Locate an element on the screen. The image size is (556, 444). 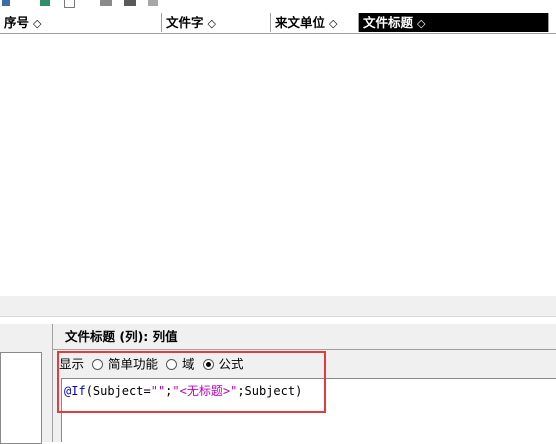
objects-list is located at coordinates (21, 398).